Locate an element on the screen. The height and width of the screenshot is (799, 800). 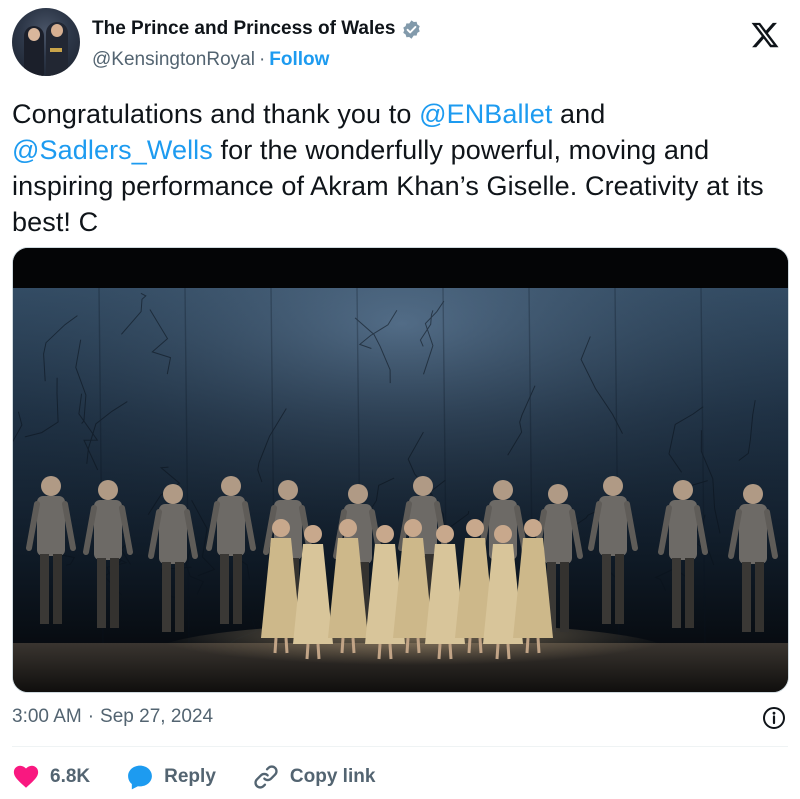
verified-badge-icon is located at coordinates (412, 29).